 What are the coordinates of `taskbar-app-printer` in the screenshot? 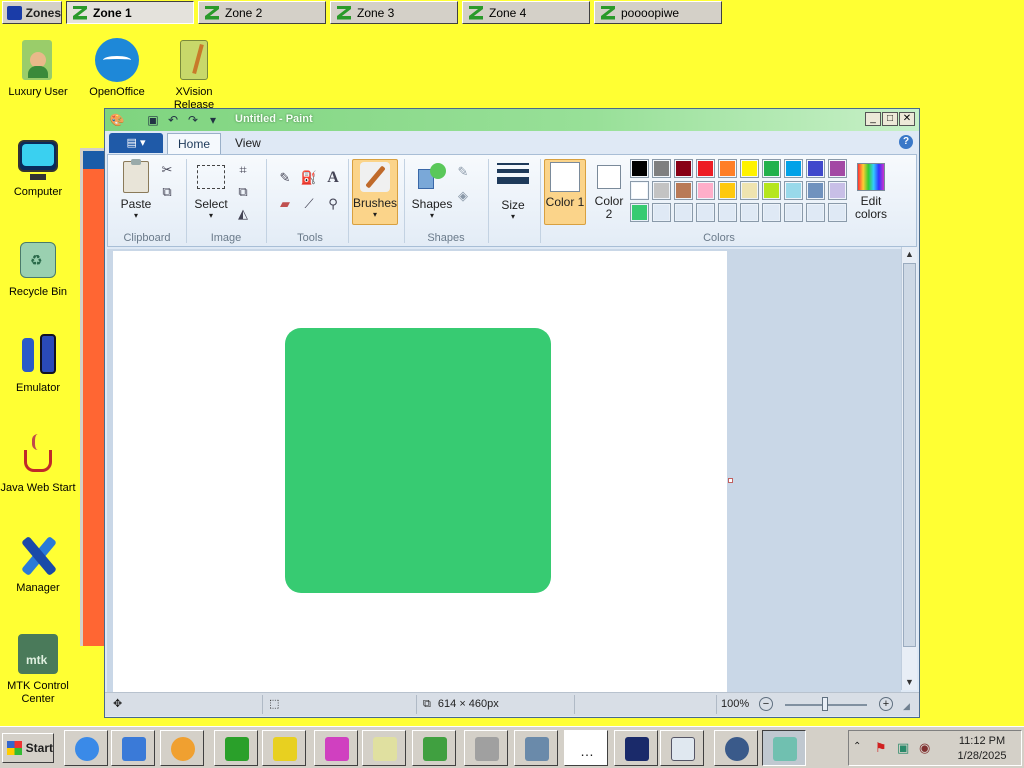 It's located at (486, 748).